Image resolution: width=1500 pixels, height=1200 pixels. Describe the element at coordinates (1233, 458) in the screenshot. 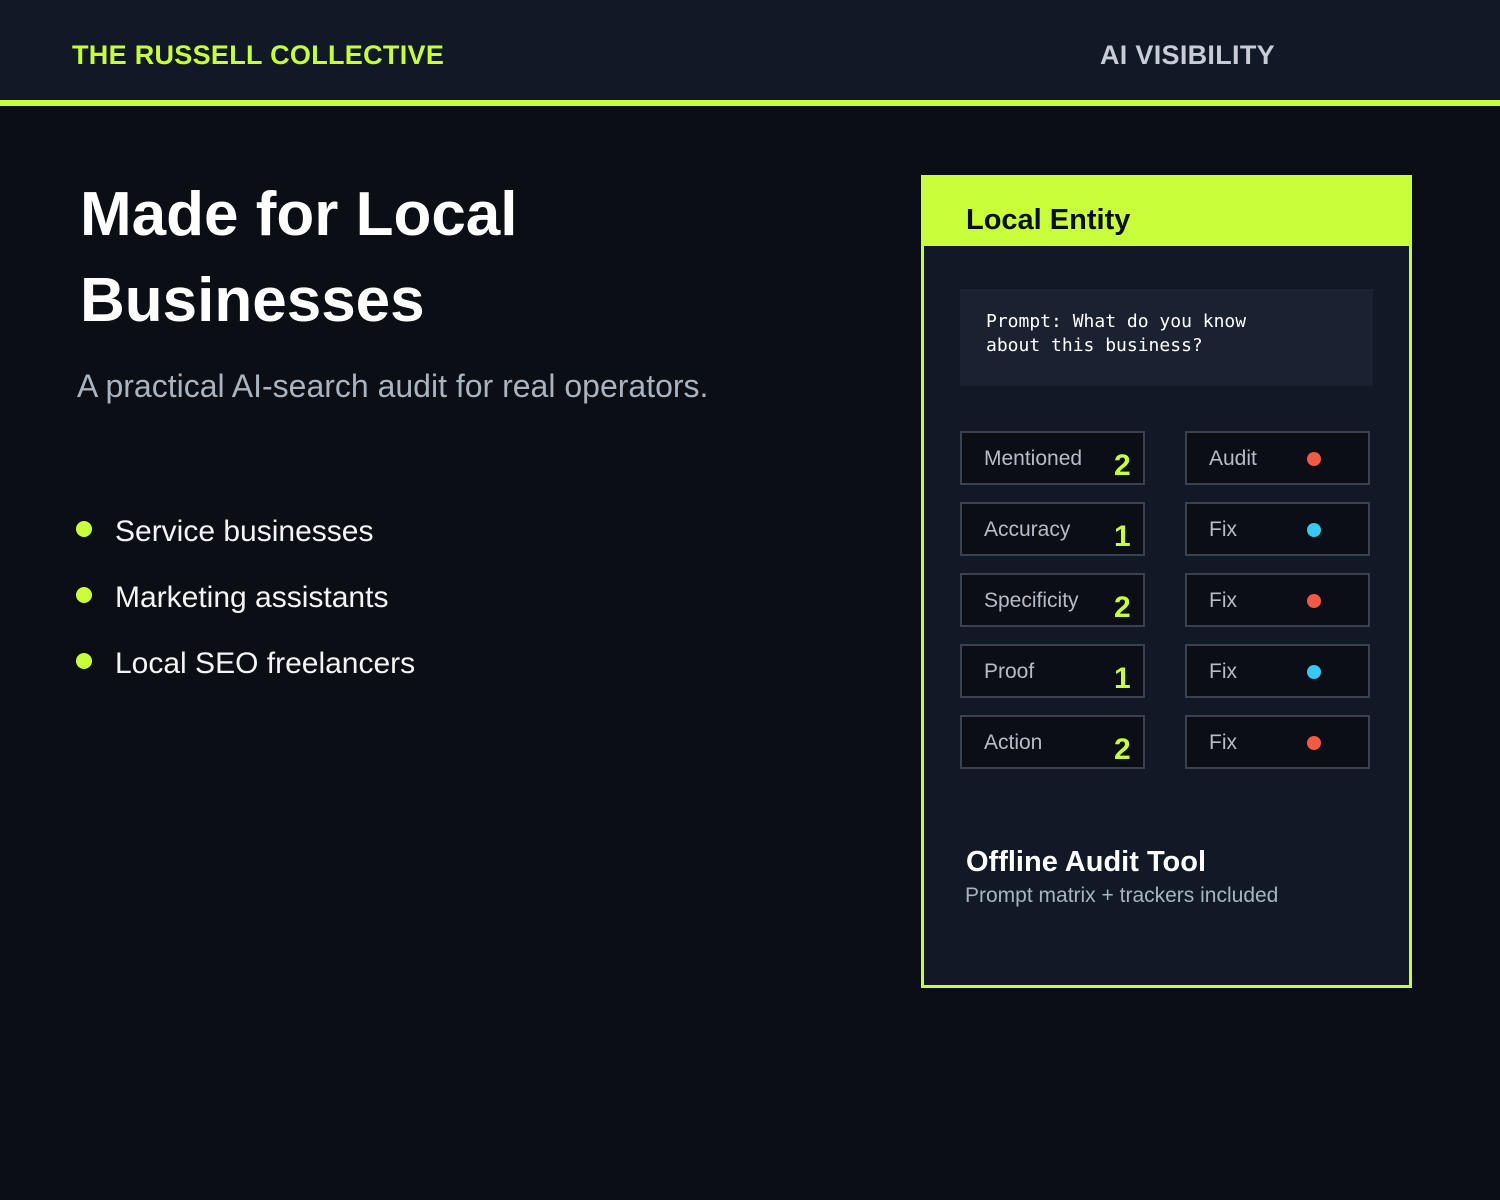

I see `action-label: Audit` at that location.